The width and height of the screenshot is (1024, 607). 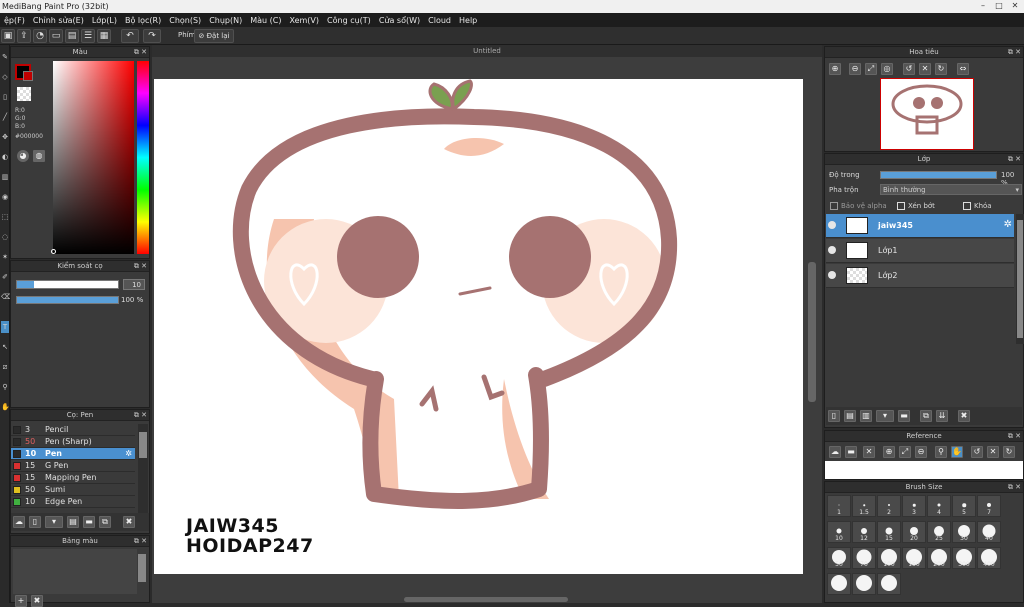 I want to click on cloud-brush-icon: ☁, so click(x=19, y=522).